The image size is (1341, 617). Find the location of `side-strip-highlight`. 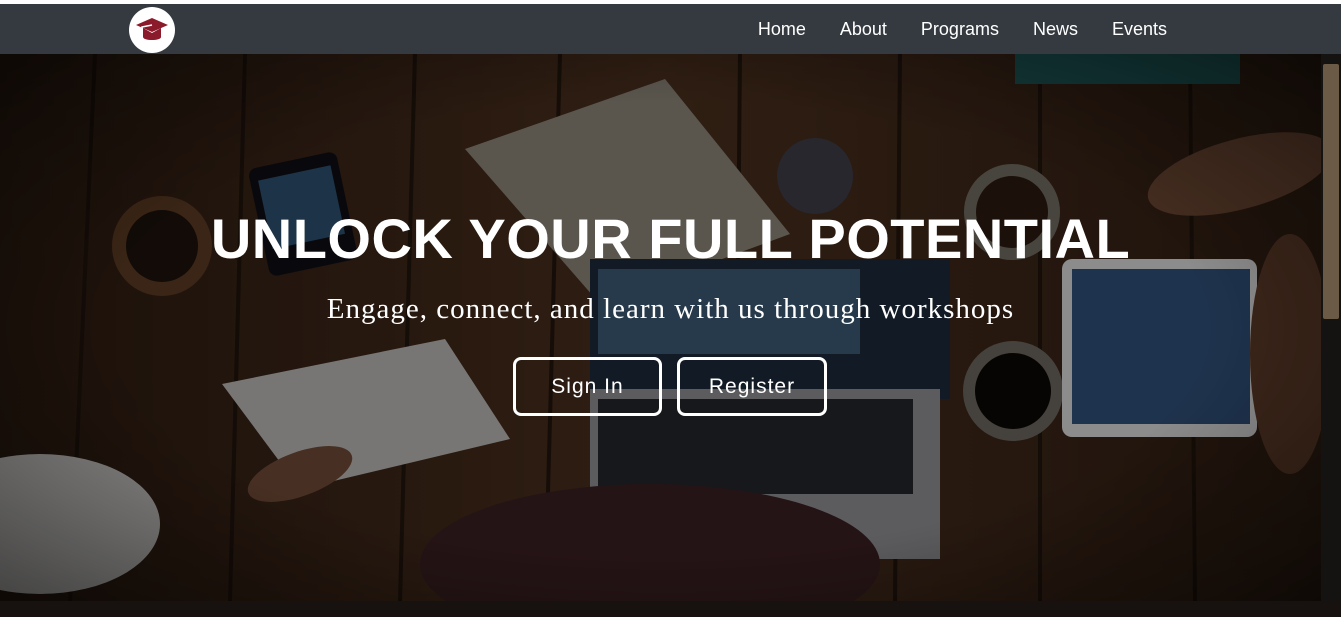

side-strip-highlight is located at coordinates (1331, 191).